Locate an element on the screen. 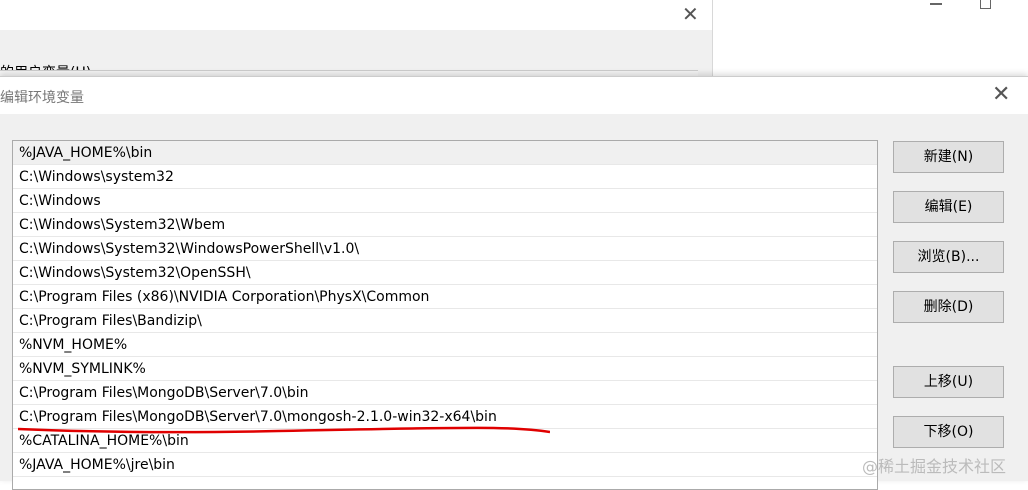  watermark: @稀土掘金技术社区 is located at coordinates (934, 466).